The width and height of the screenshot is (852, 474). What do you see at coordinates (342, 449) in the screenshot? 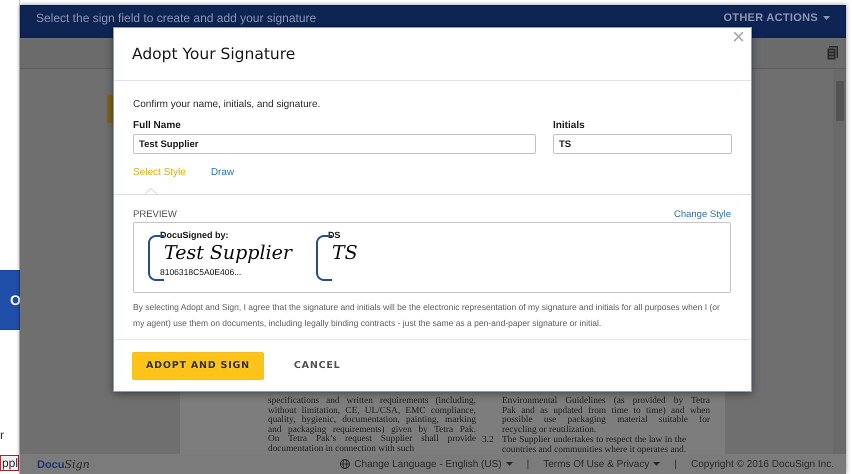
I see `document-text-line: documentation in connection with such` at bounding box center [342, 449].